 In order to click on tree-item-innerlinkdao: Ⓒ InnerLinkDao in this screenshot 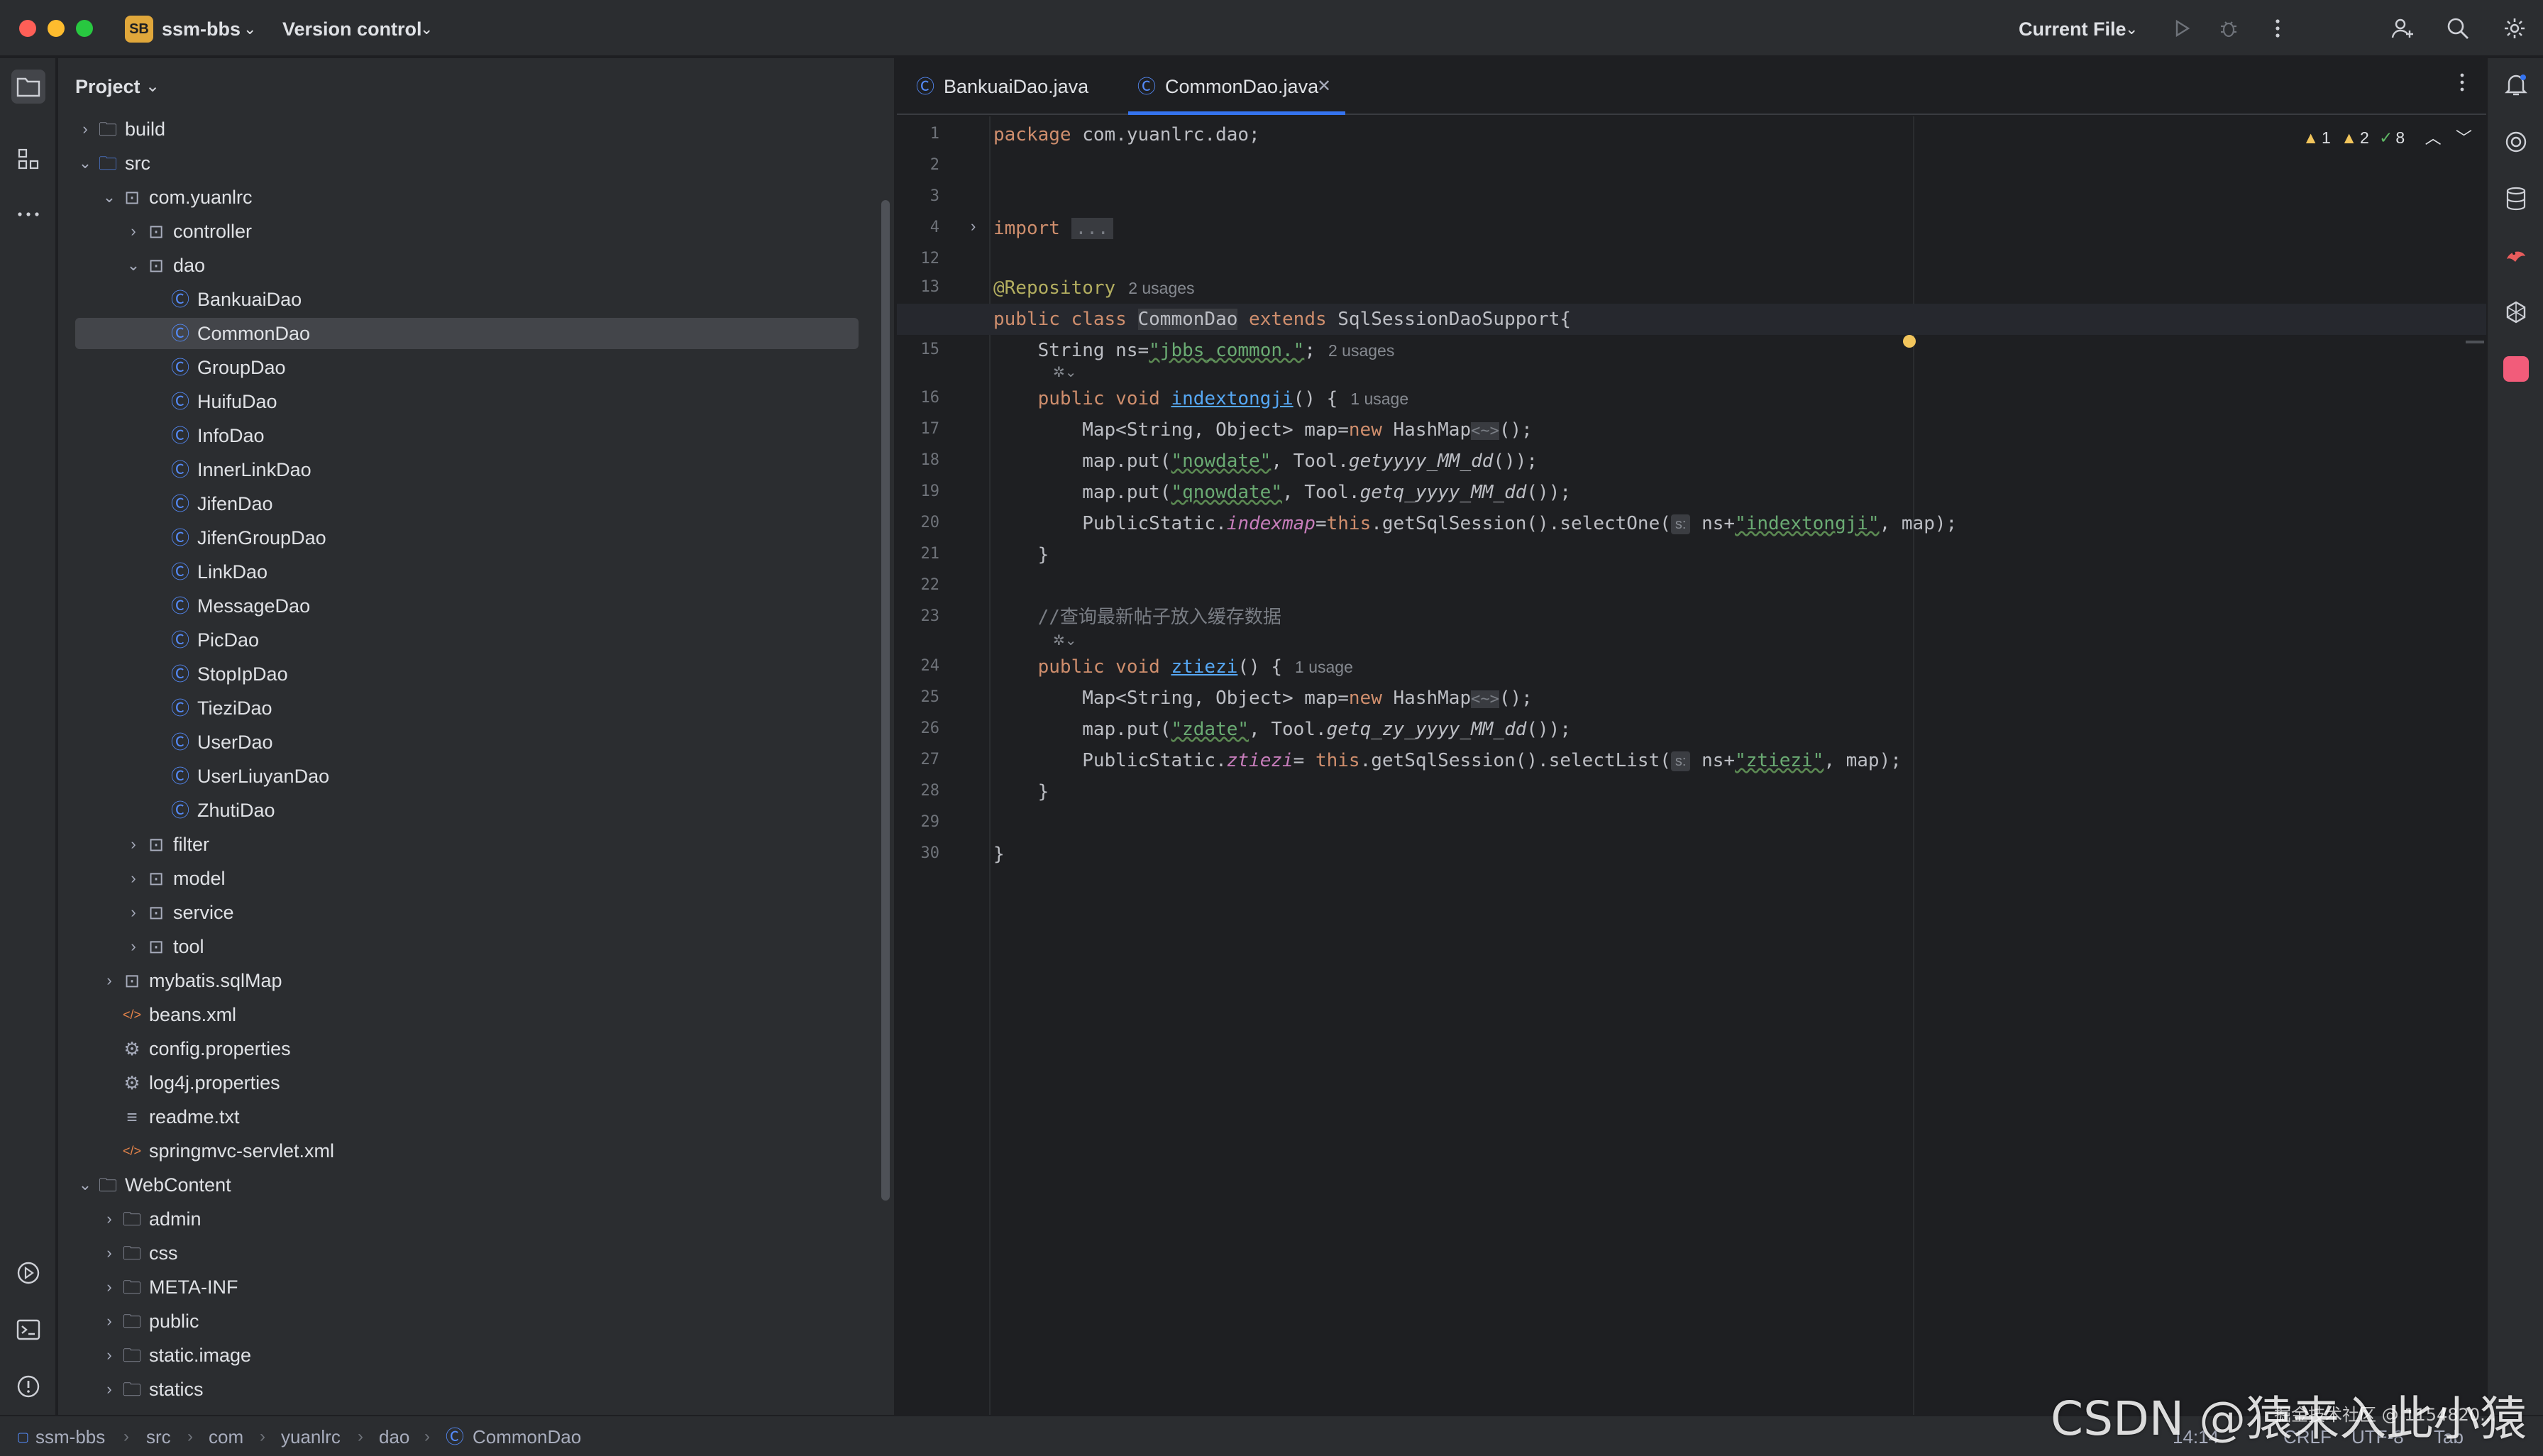, I will do `click(476, 470)`.